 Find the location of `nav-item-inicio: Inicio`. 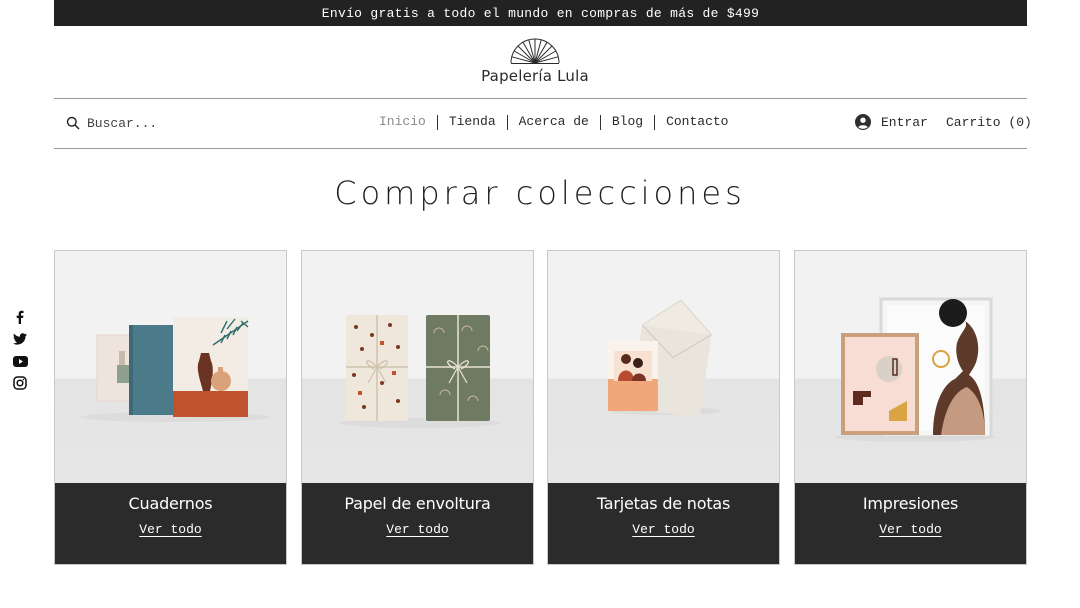

nav-item-inicio: Inicio is located at coordinates (402, 122).